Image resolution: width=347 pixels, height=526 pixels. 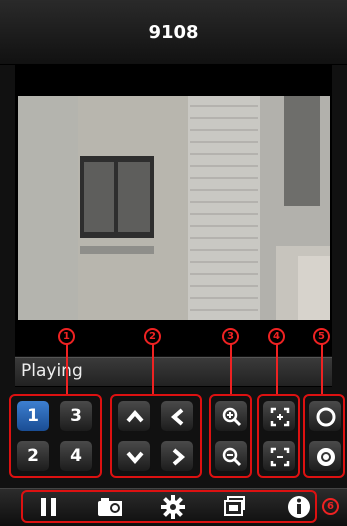 What do you see at coordinates (230, 436) in the screenshot?
I see `zoom-group` at bounding box center [230, 436].